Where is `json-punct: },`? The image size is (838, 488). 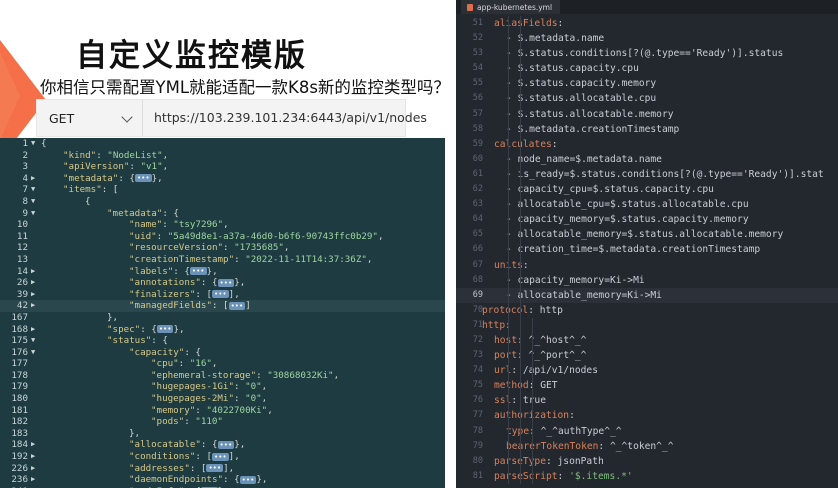 json-punct: }, is located at coordinates (179, 329).